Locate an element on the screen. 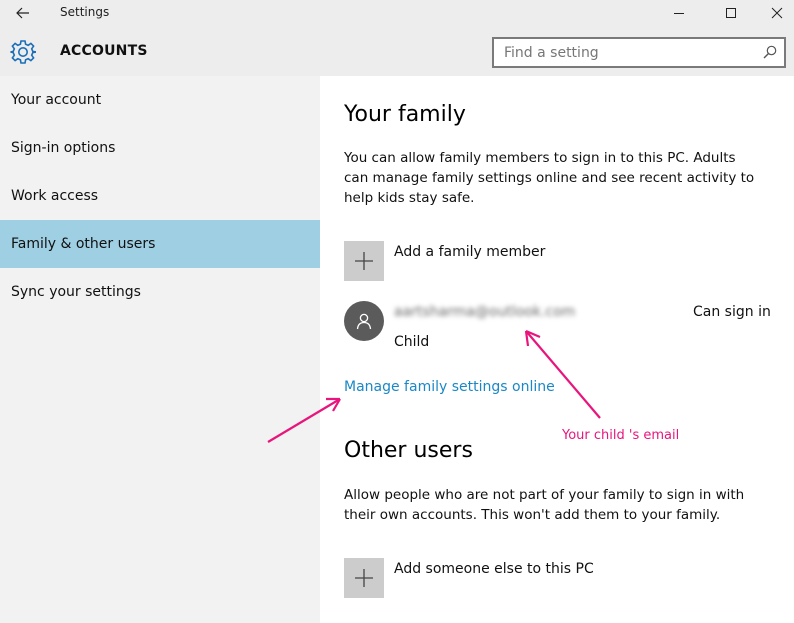 The width and height of the screenshot is (794, 623). sidebar-item-label: Sync your settings is located at coordinates (76, 292).